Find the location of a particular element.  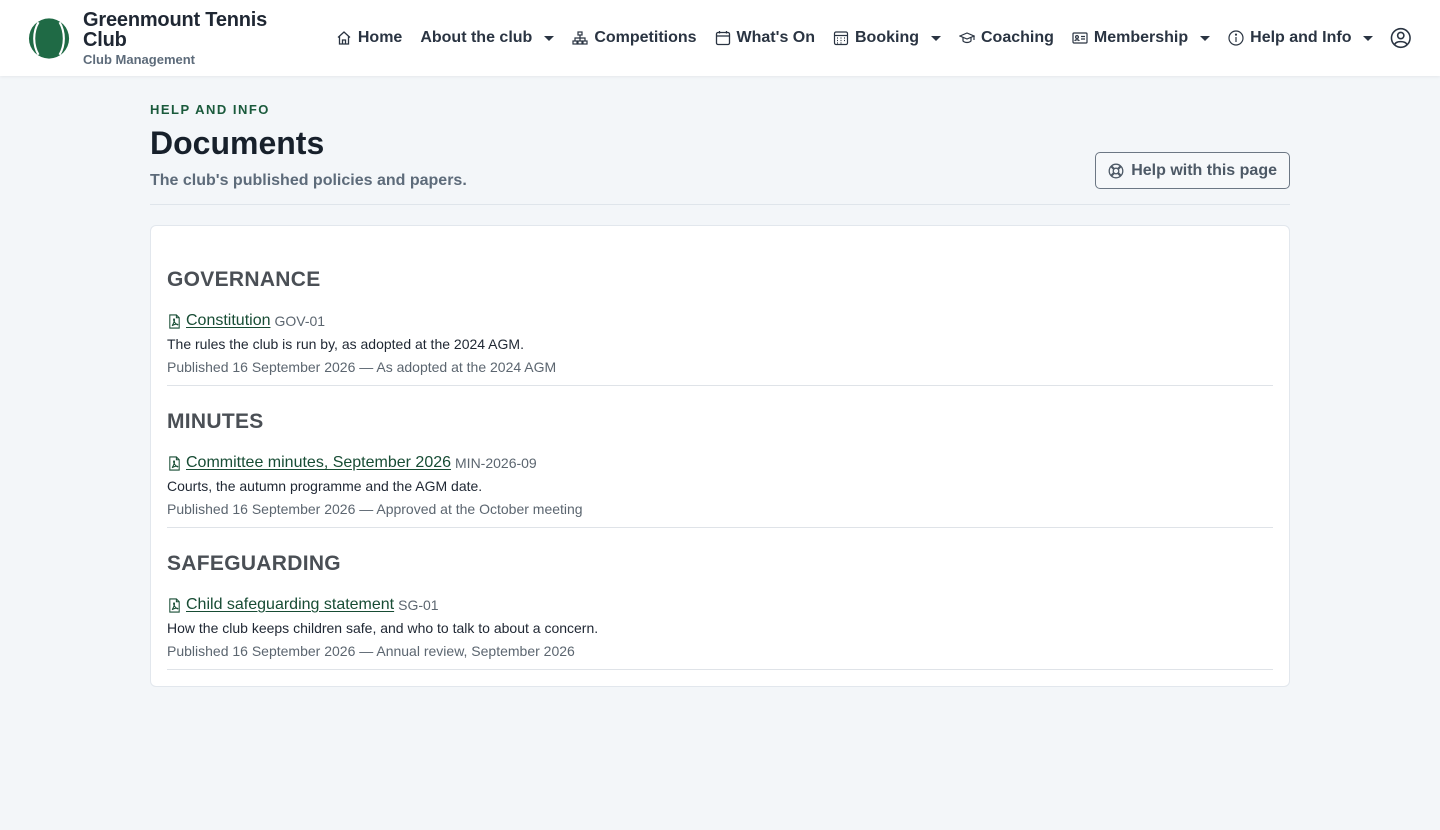

brand: Greenmount Tennis Club Club Management is located at coordinates (169, 38).